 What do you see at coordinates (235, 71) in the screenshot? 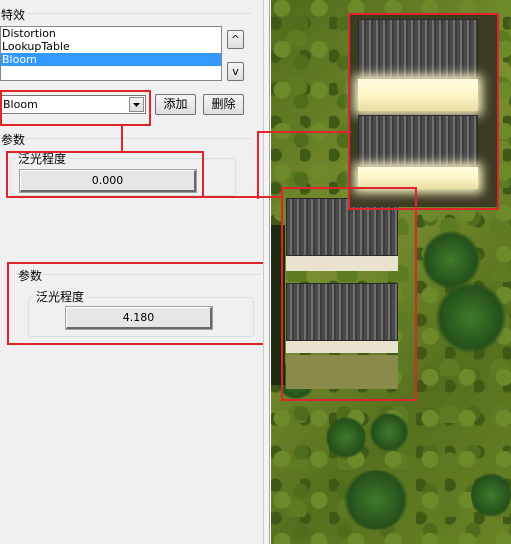
I see `move-down-button: v` at bounding box center [235, 71].